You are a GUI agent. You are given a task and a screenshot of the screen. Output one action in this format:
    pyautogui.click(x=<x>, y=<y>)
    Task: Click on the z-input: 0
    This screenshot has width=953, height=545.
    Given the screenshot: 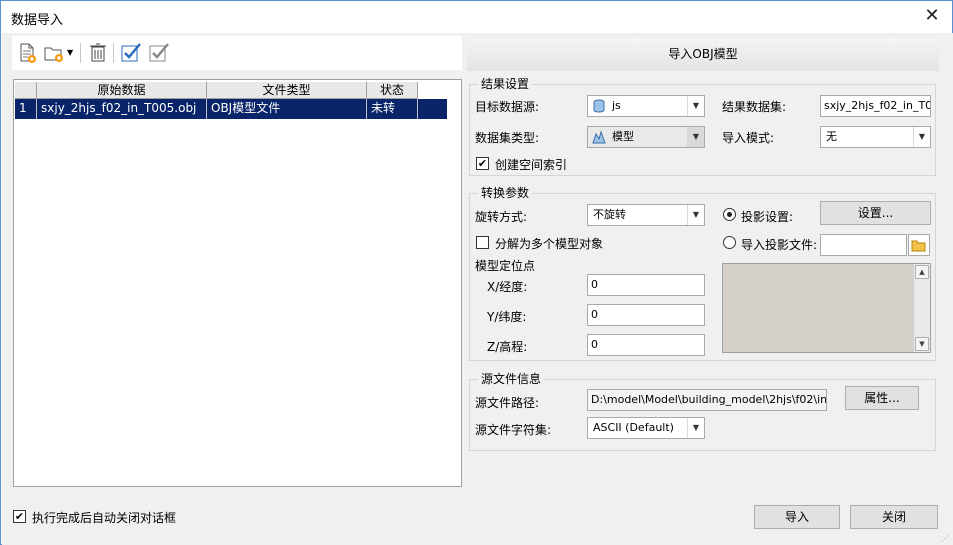 What is the action you would take?
    pyautogui.click(x=646, y=345)
    